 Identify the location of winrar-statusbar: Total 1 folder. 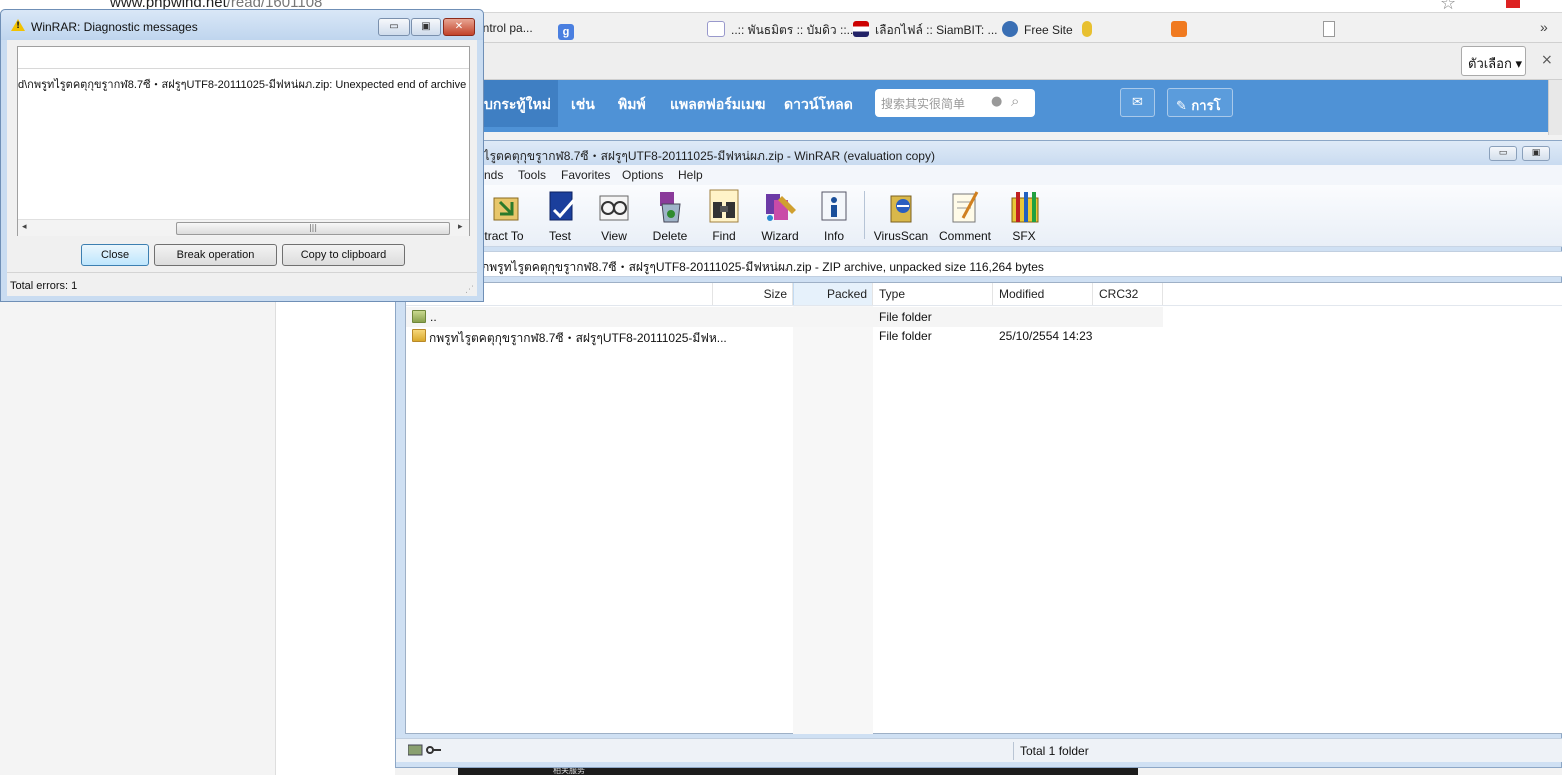
(979, 750).